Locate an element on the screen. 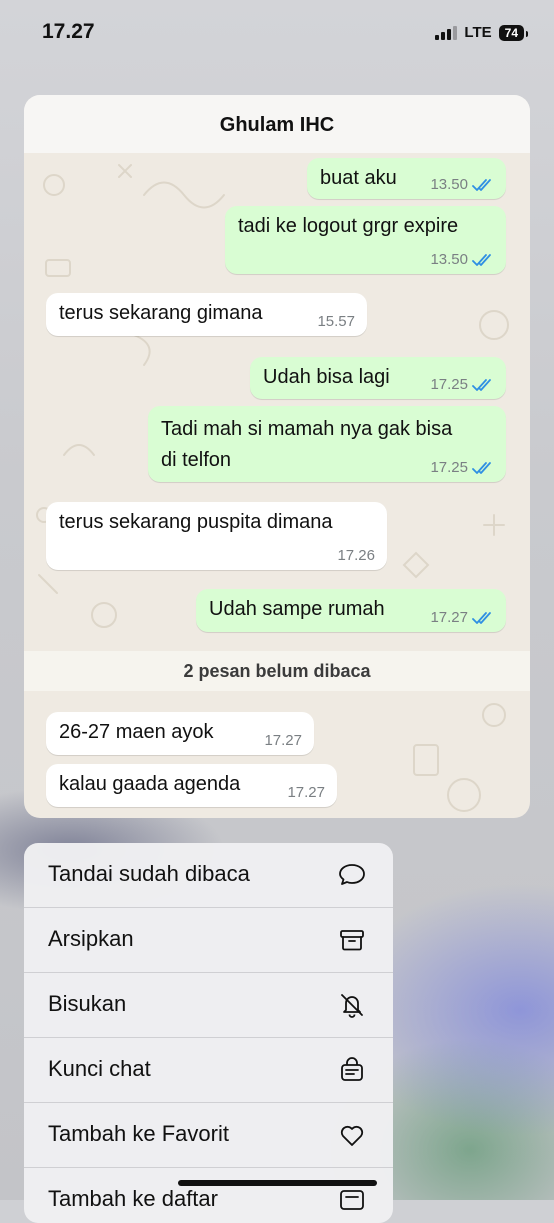 This screenshot has height=1223, width=554. message-outgoing: tadi ke logout grgr expire 13.50 is located at coordinates (365, 240).